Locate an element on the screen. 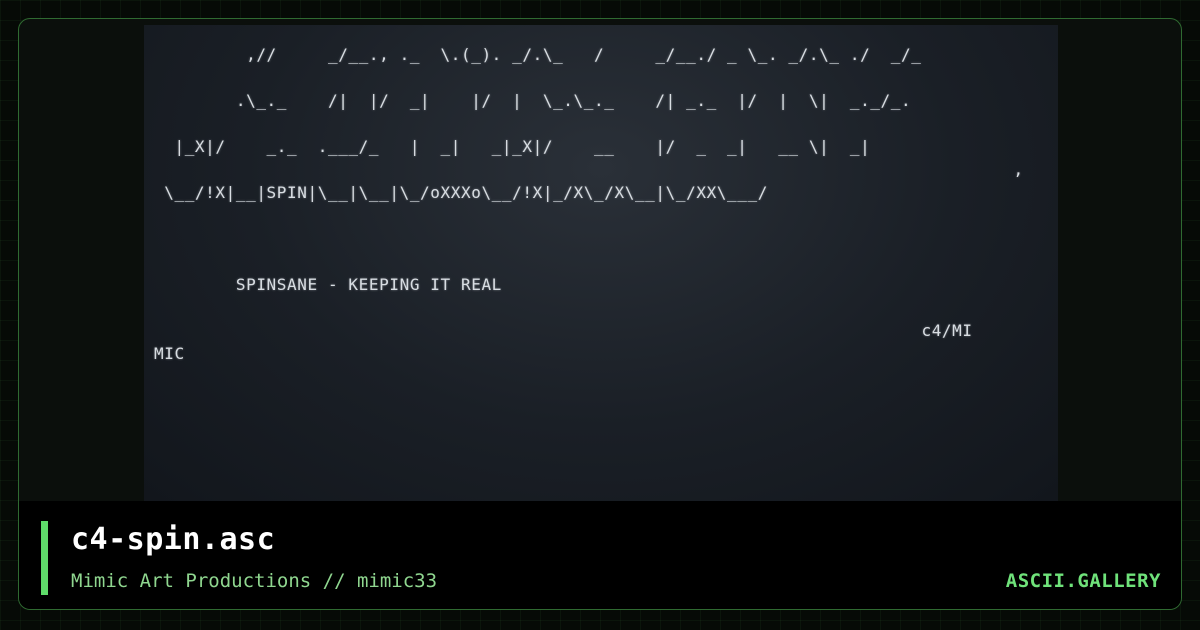  accent-bar is located at coordinates (44, 558).